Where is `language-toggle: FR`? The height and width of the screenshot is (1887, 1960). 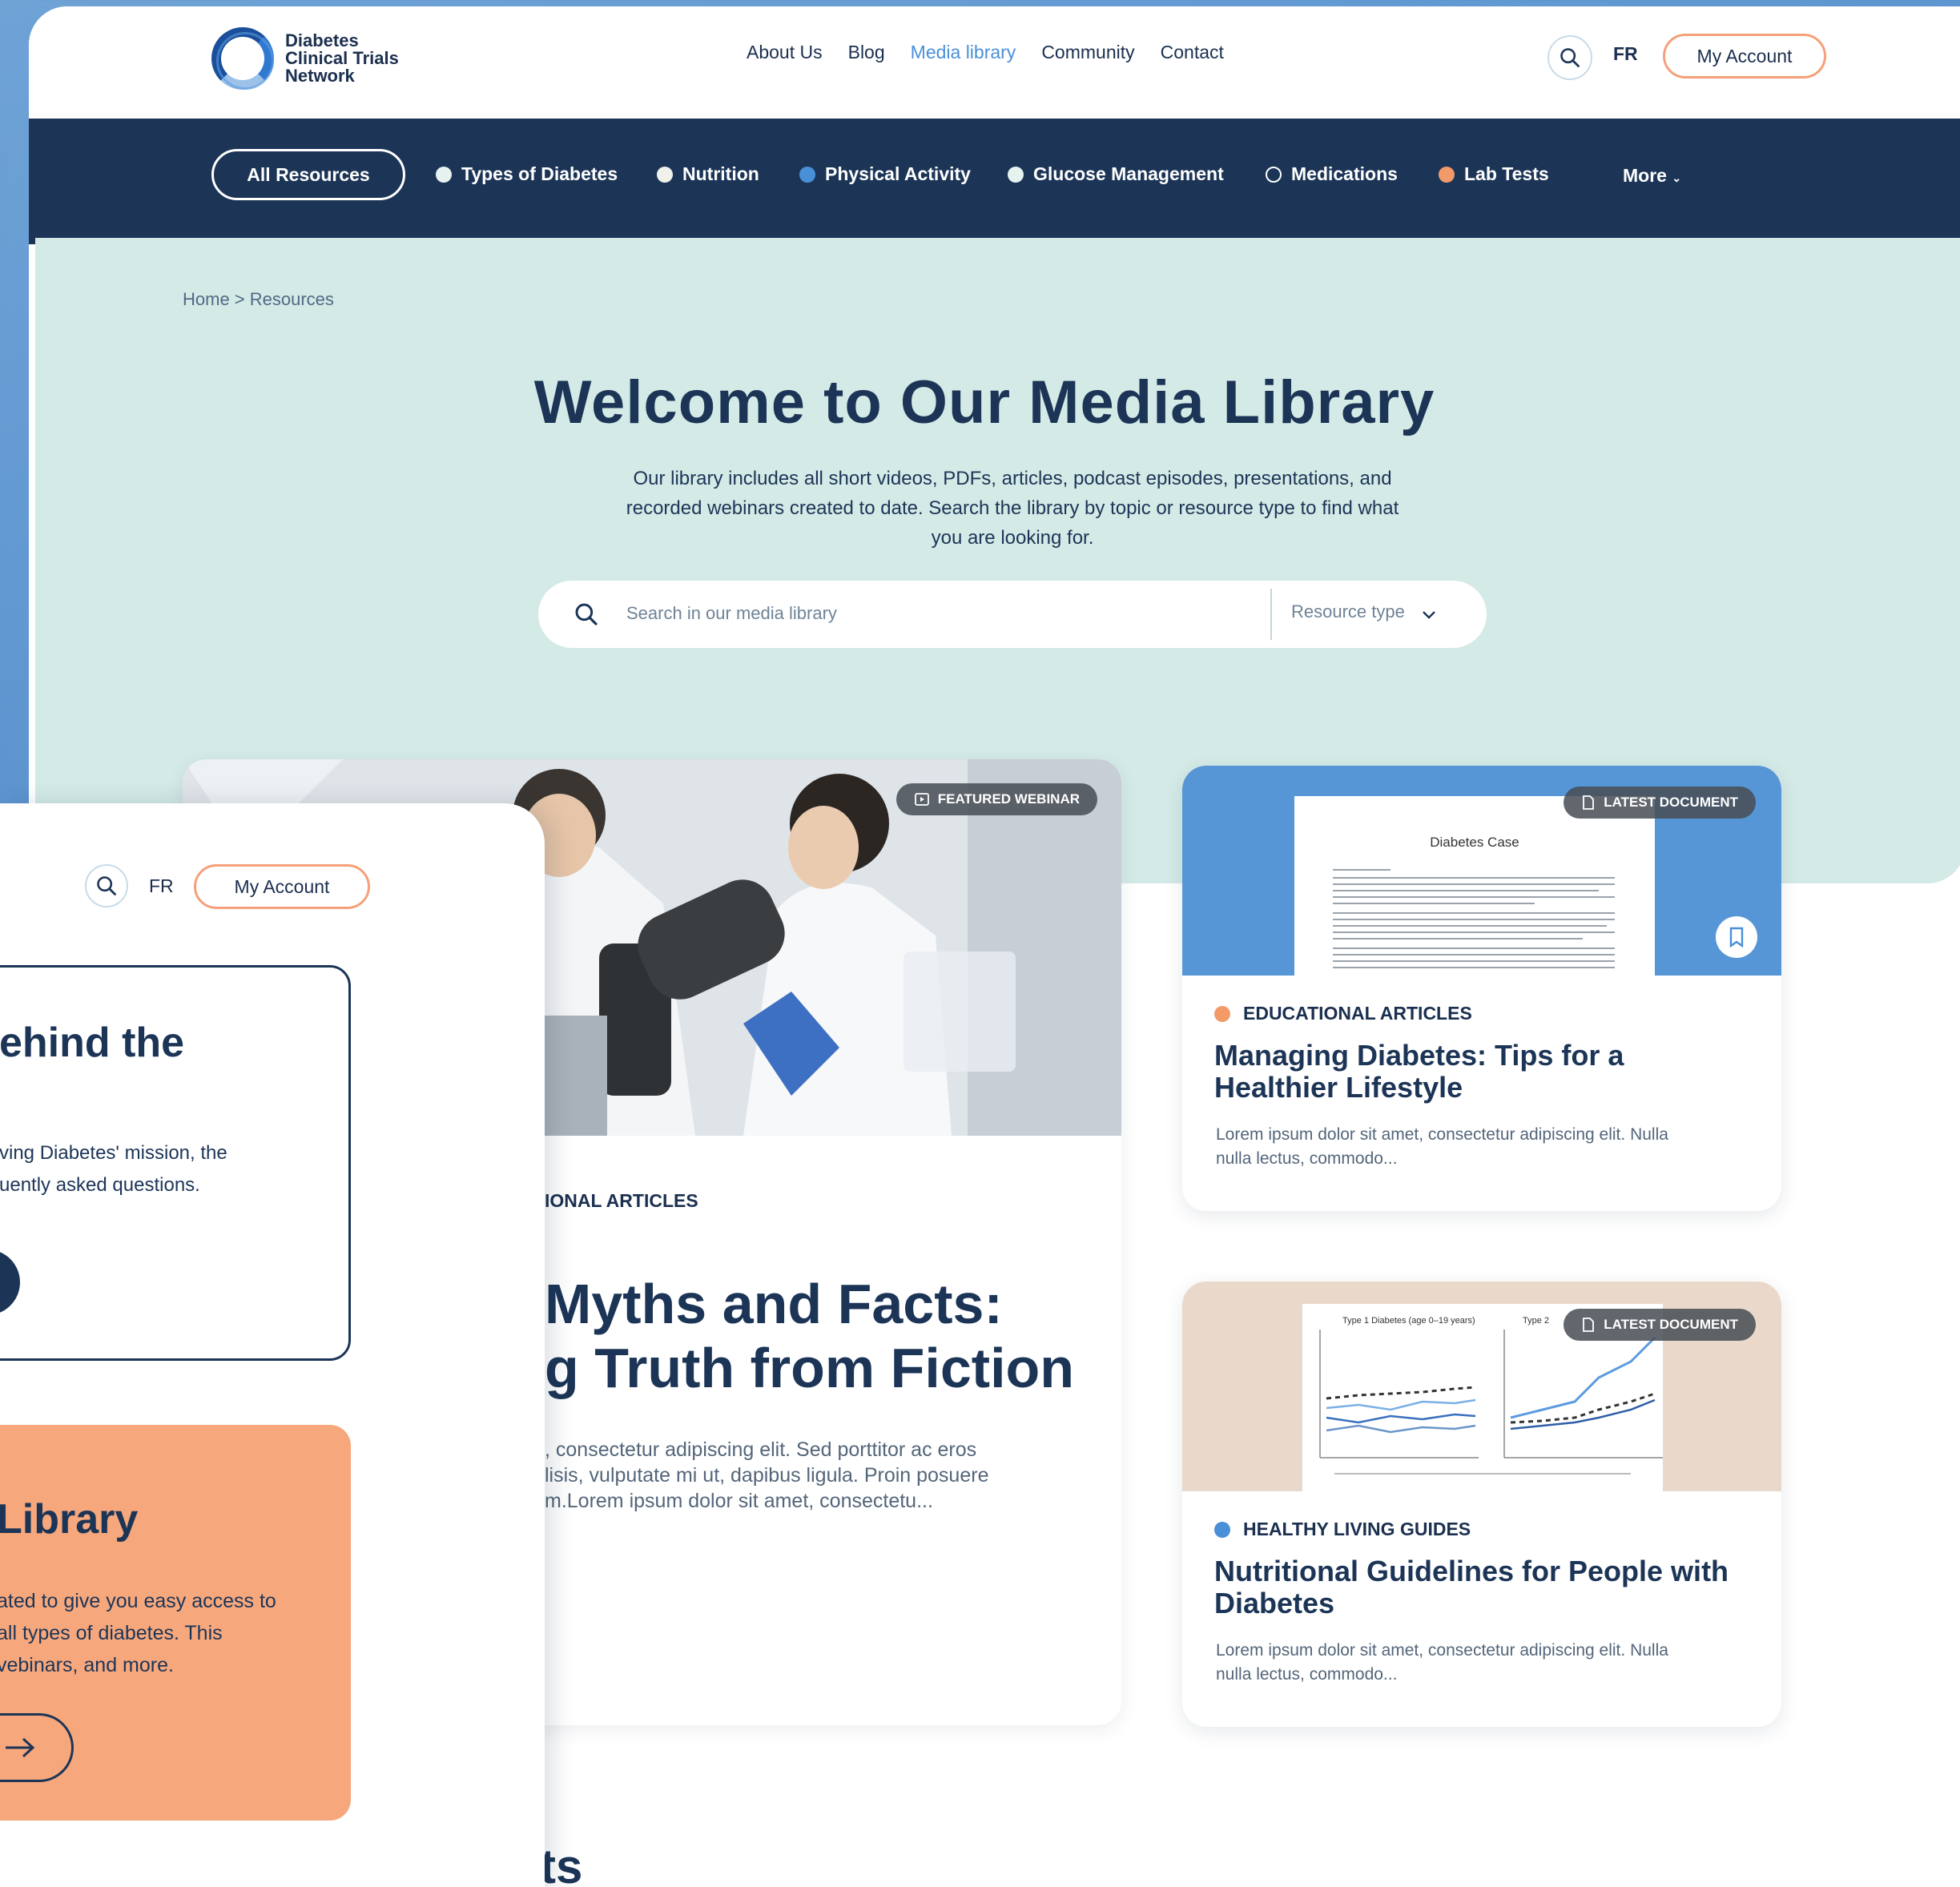
language-toggle: FR is located at coordinates (1626, 54).